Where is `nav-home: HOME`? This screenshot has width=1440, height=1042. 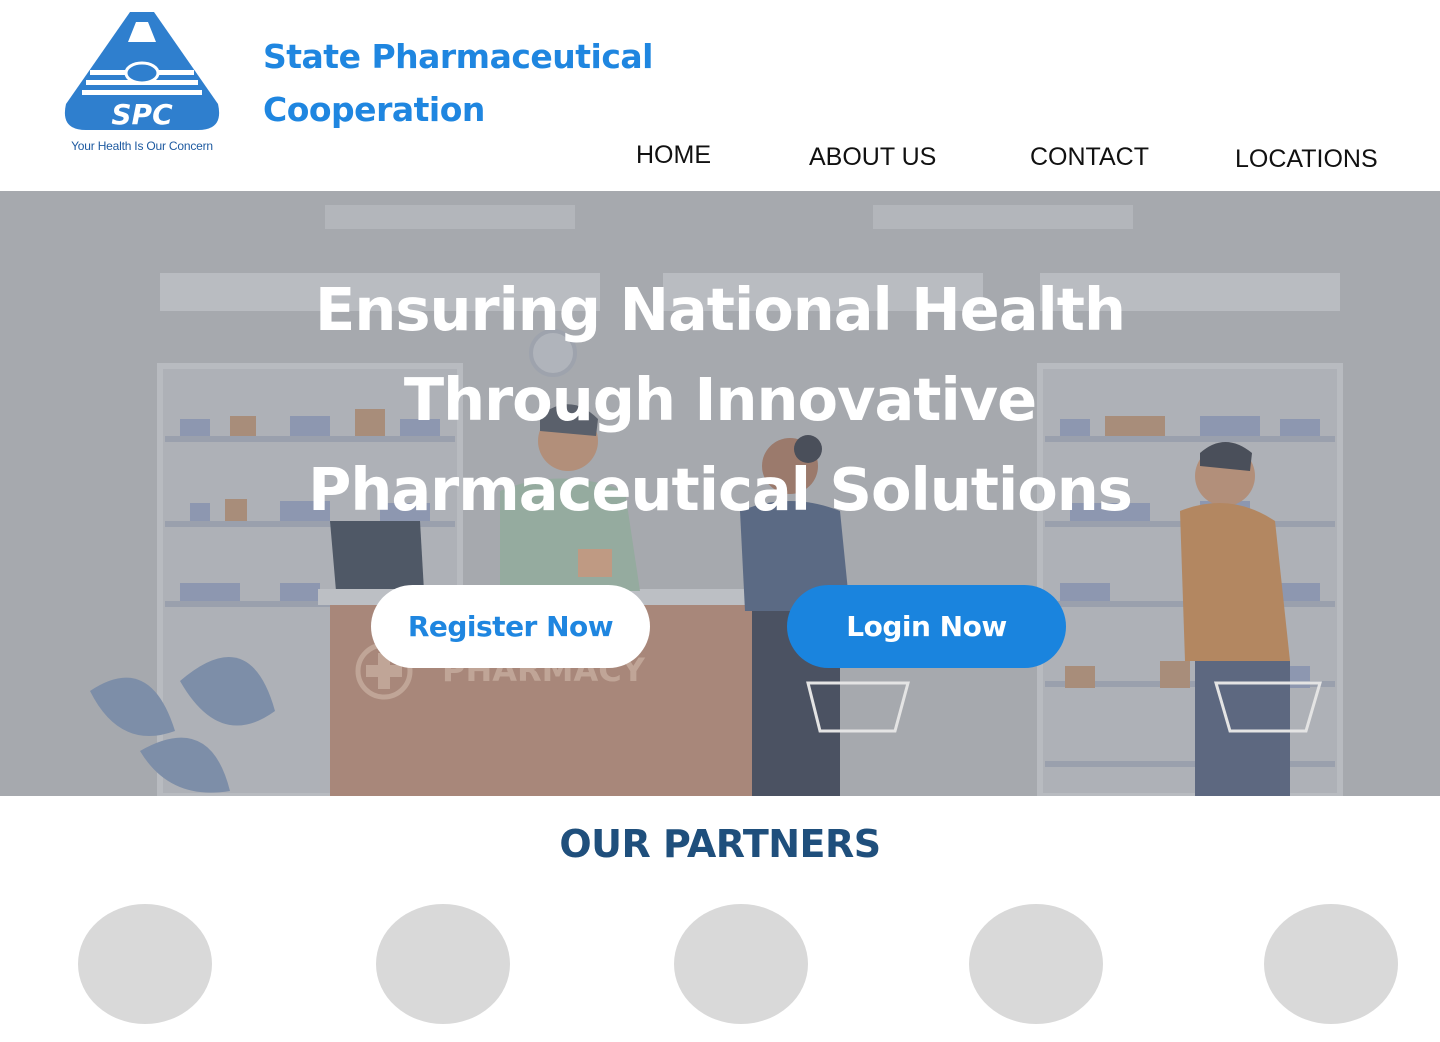
nav-home: HOME is located at coordinates (673, 155).